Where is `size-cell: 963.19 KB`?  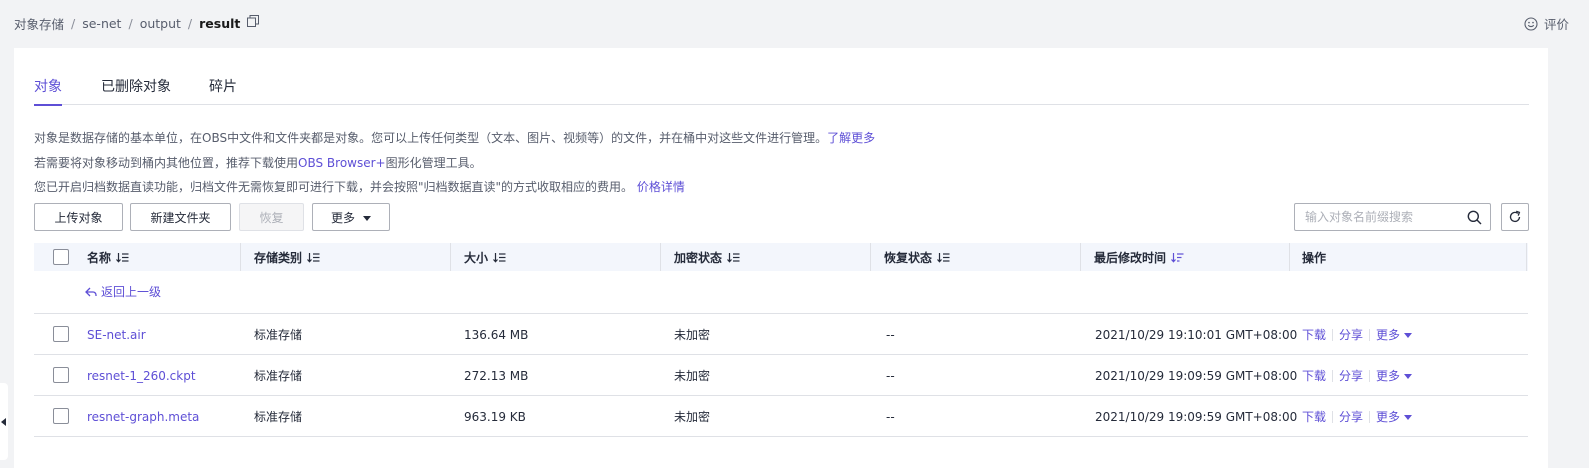 size-cell: 963.19 KB is located at coordinates (495, 416).